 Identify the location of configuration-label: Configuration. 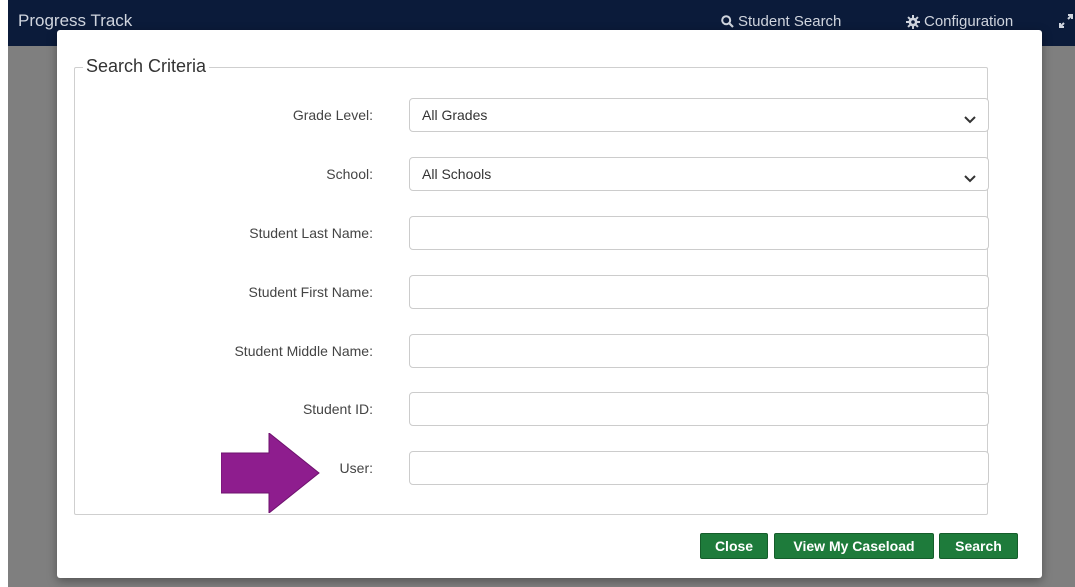
(969, 21).